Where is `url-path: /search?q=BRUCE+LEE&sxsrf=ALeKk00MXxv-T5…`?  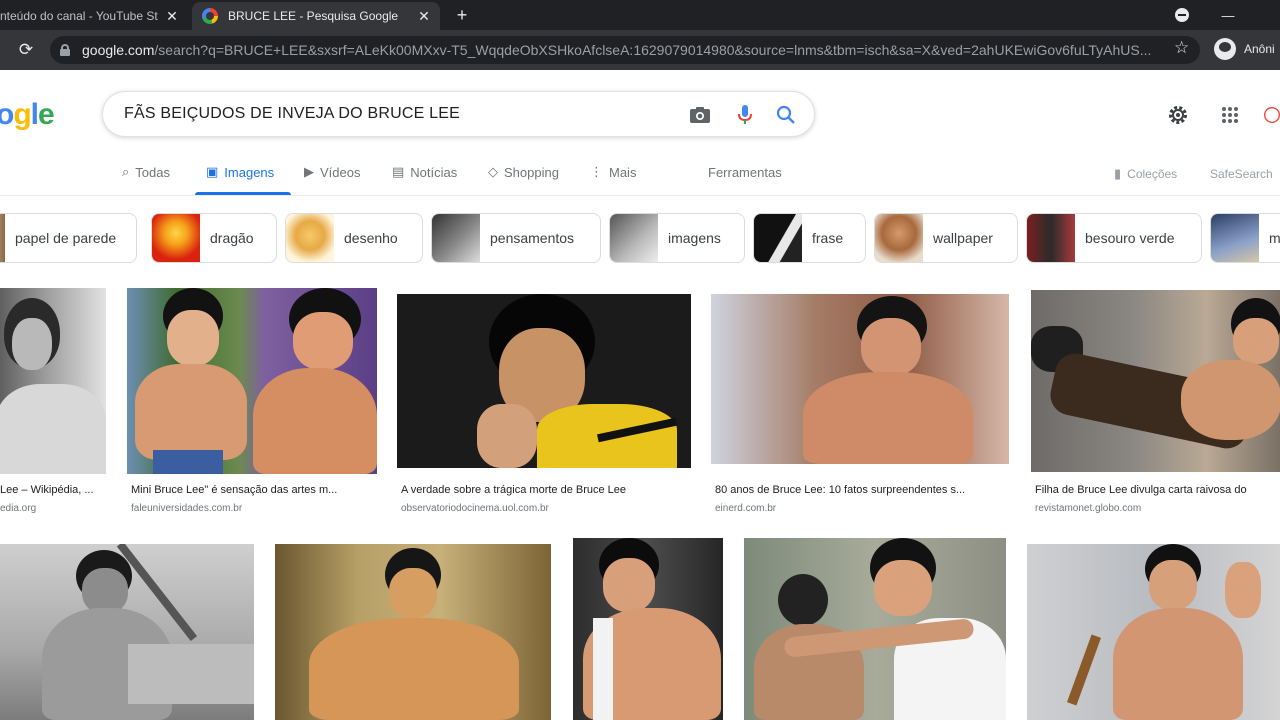 url-path: /search?q=BRUCE+LEE&sxsrf=ALeKk00MXxv-T5… is located at coordinates (653, 50).